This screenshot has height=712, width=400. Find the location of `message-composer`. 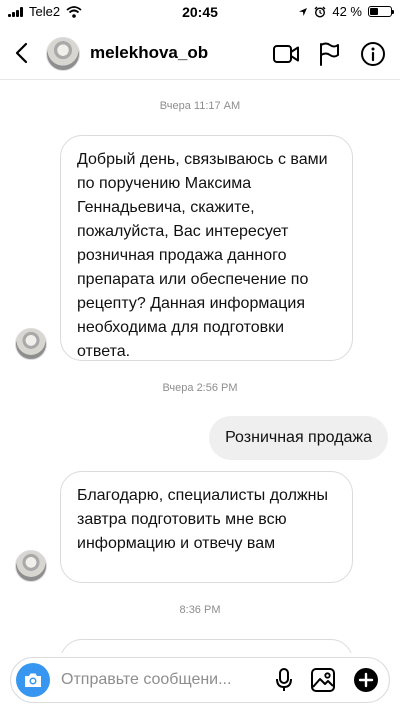

message-composer is located at coordinates (200, 680).